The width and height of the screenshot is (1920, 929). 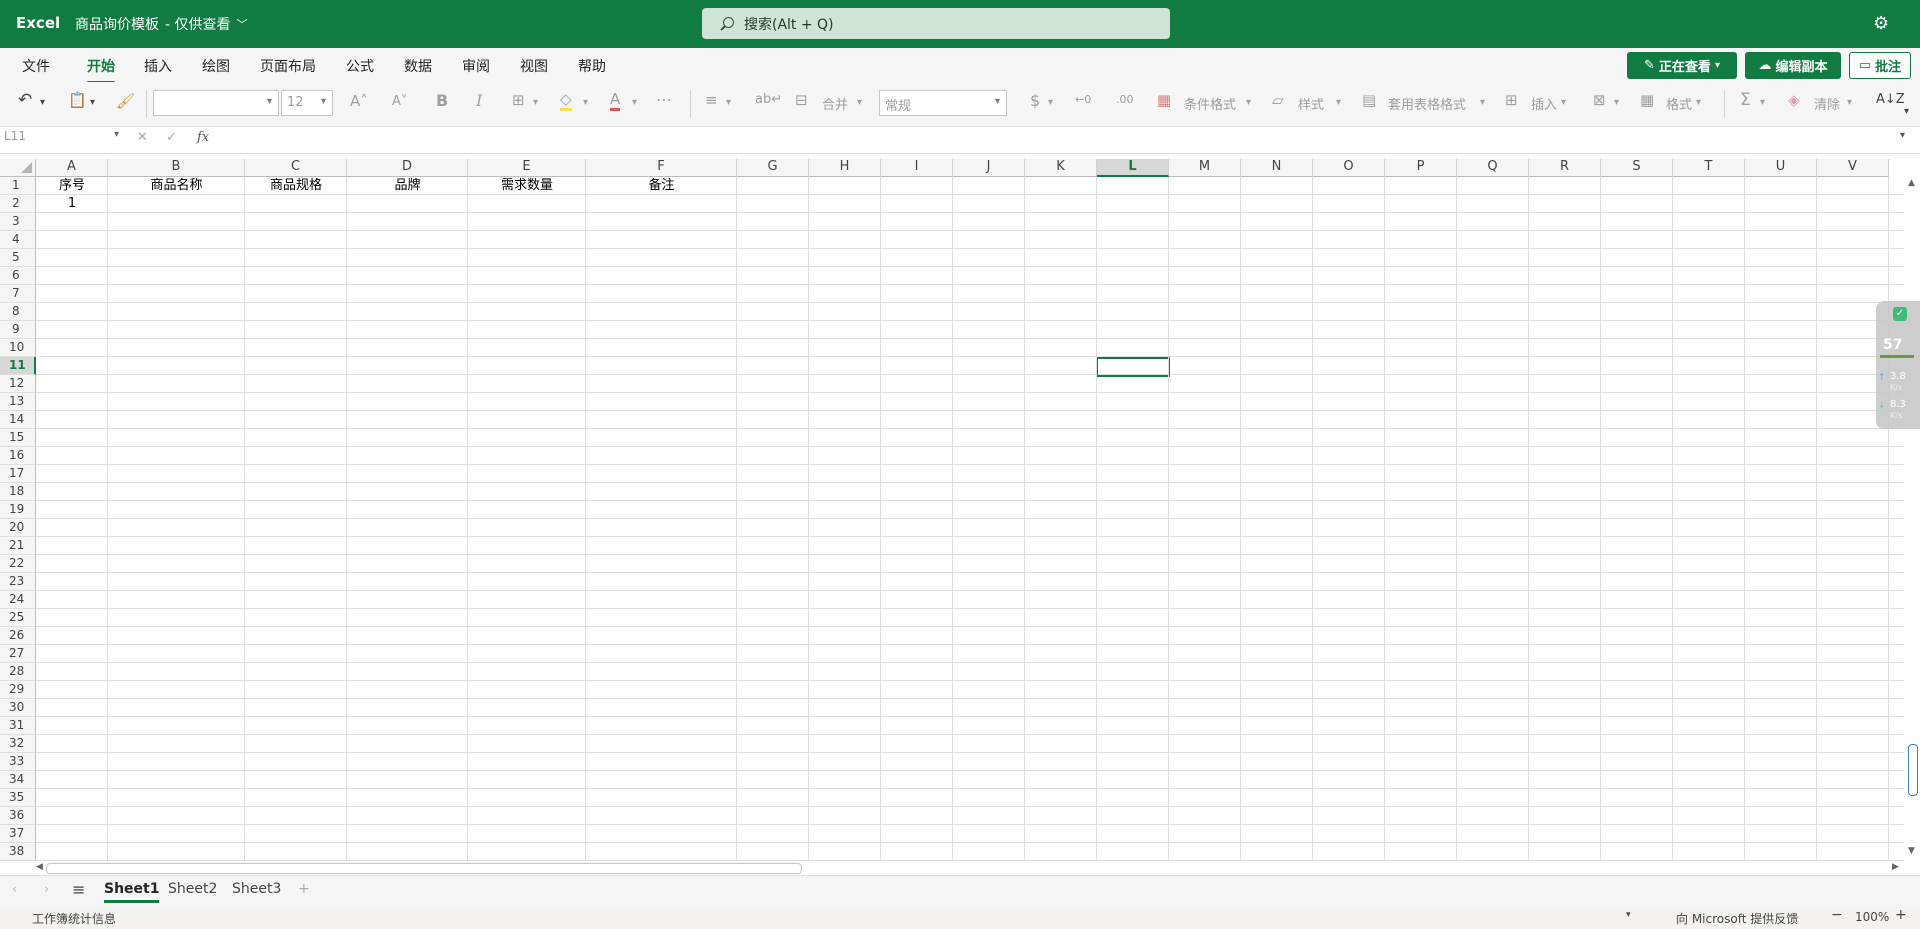 What do you see at coordinates (1745, 100) in the screenshot?
I see `autosum-icon: Σ` at bounding box center [1745, 100].